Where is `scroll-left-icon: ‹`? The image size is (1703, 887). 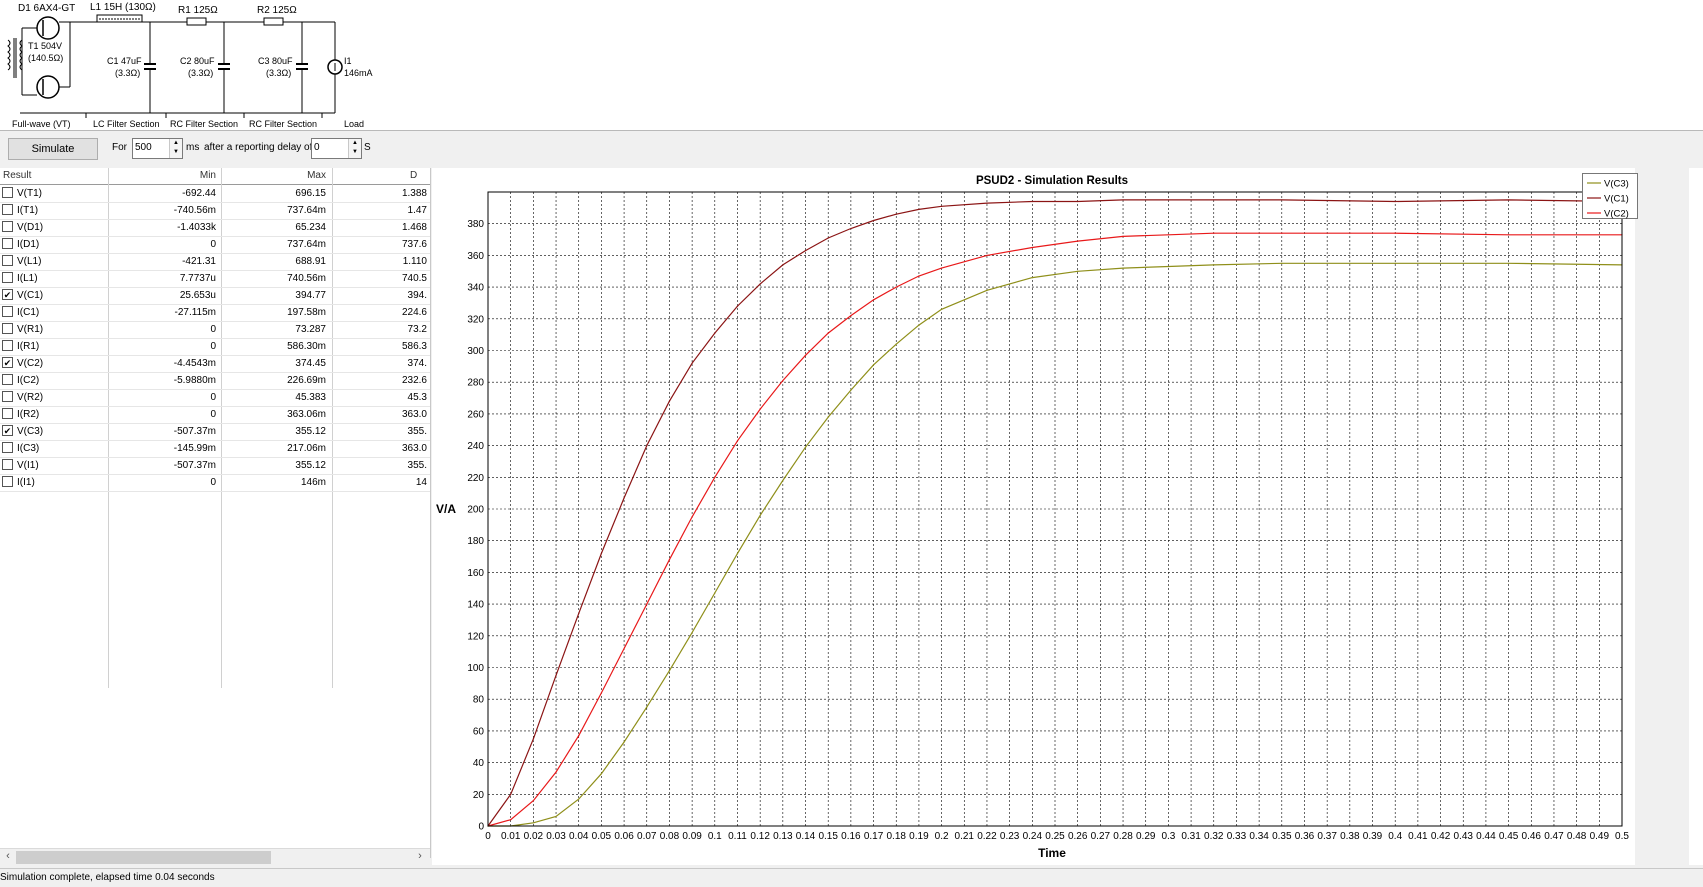
scroll-left-icon: ‹ is located at coordinates (8, 857).